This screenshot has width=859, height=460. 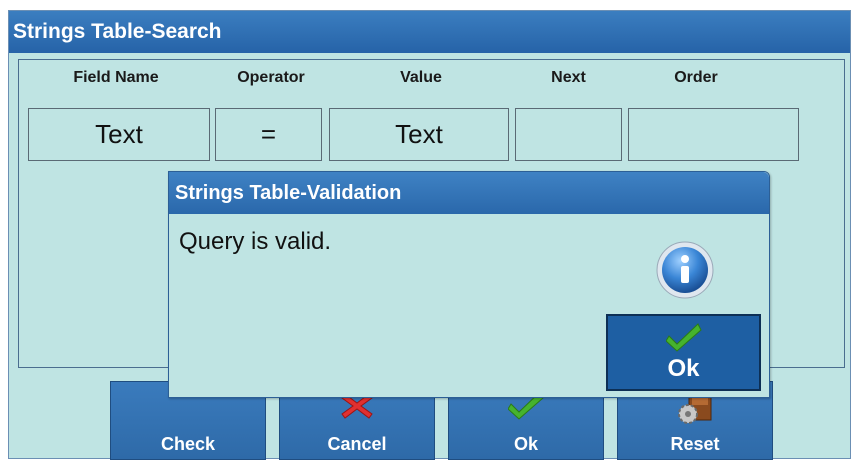 I want to click on field-name-cell: Text, so click(x=119, y=134).